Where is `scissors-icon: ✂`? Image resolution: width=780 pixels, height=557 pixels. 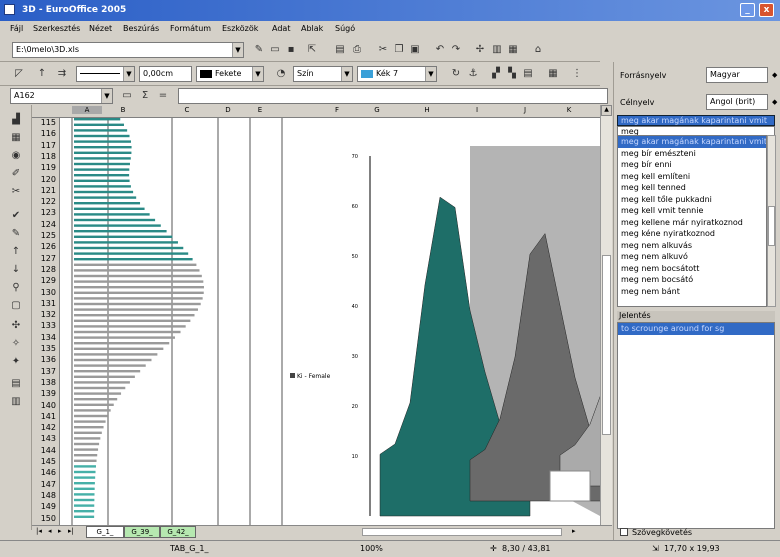 scissors-icon: ✂ is located at coordinates (16, 192).